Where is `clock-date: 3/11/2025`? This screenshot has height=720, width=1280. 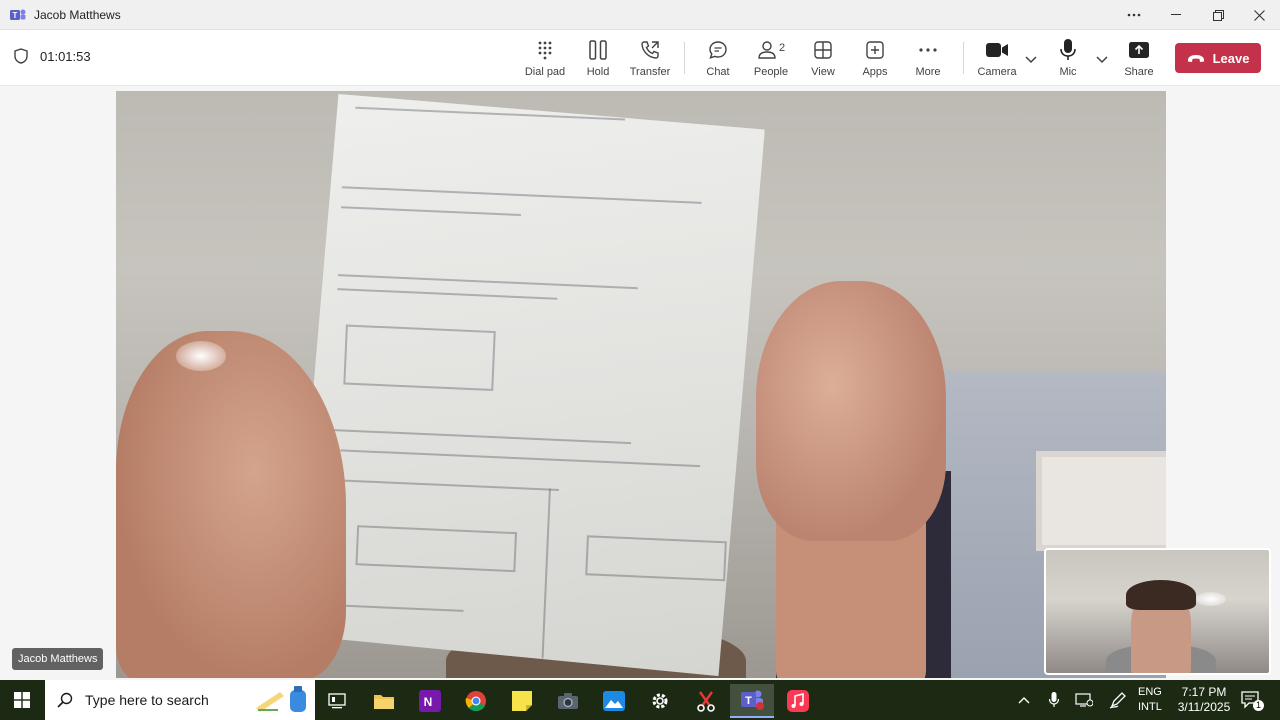
clock-date: 3/11/2025 is located at coordinates (1204, 707).